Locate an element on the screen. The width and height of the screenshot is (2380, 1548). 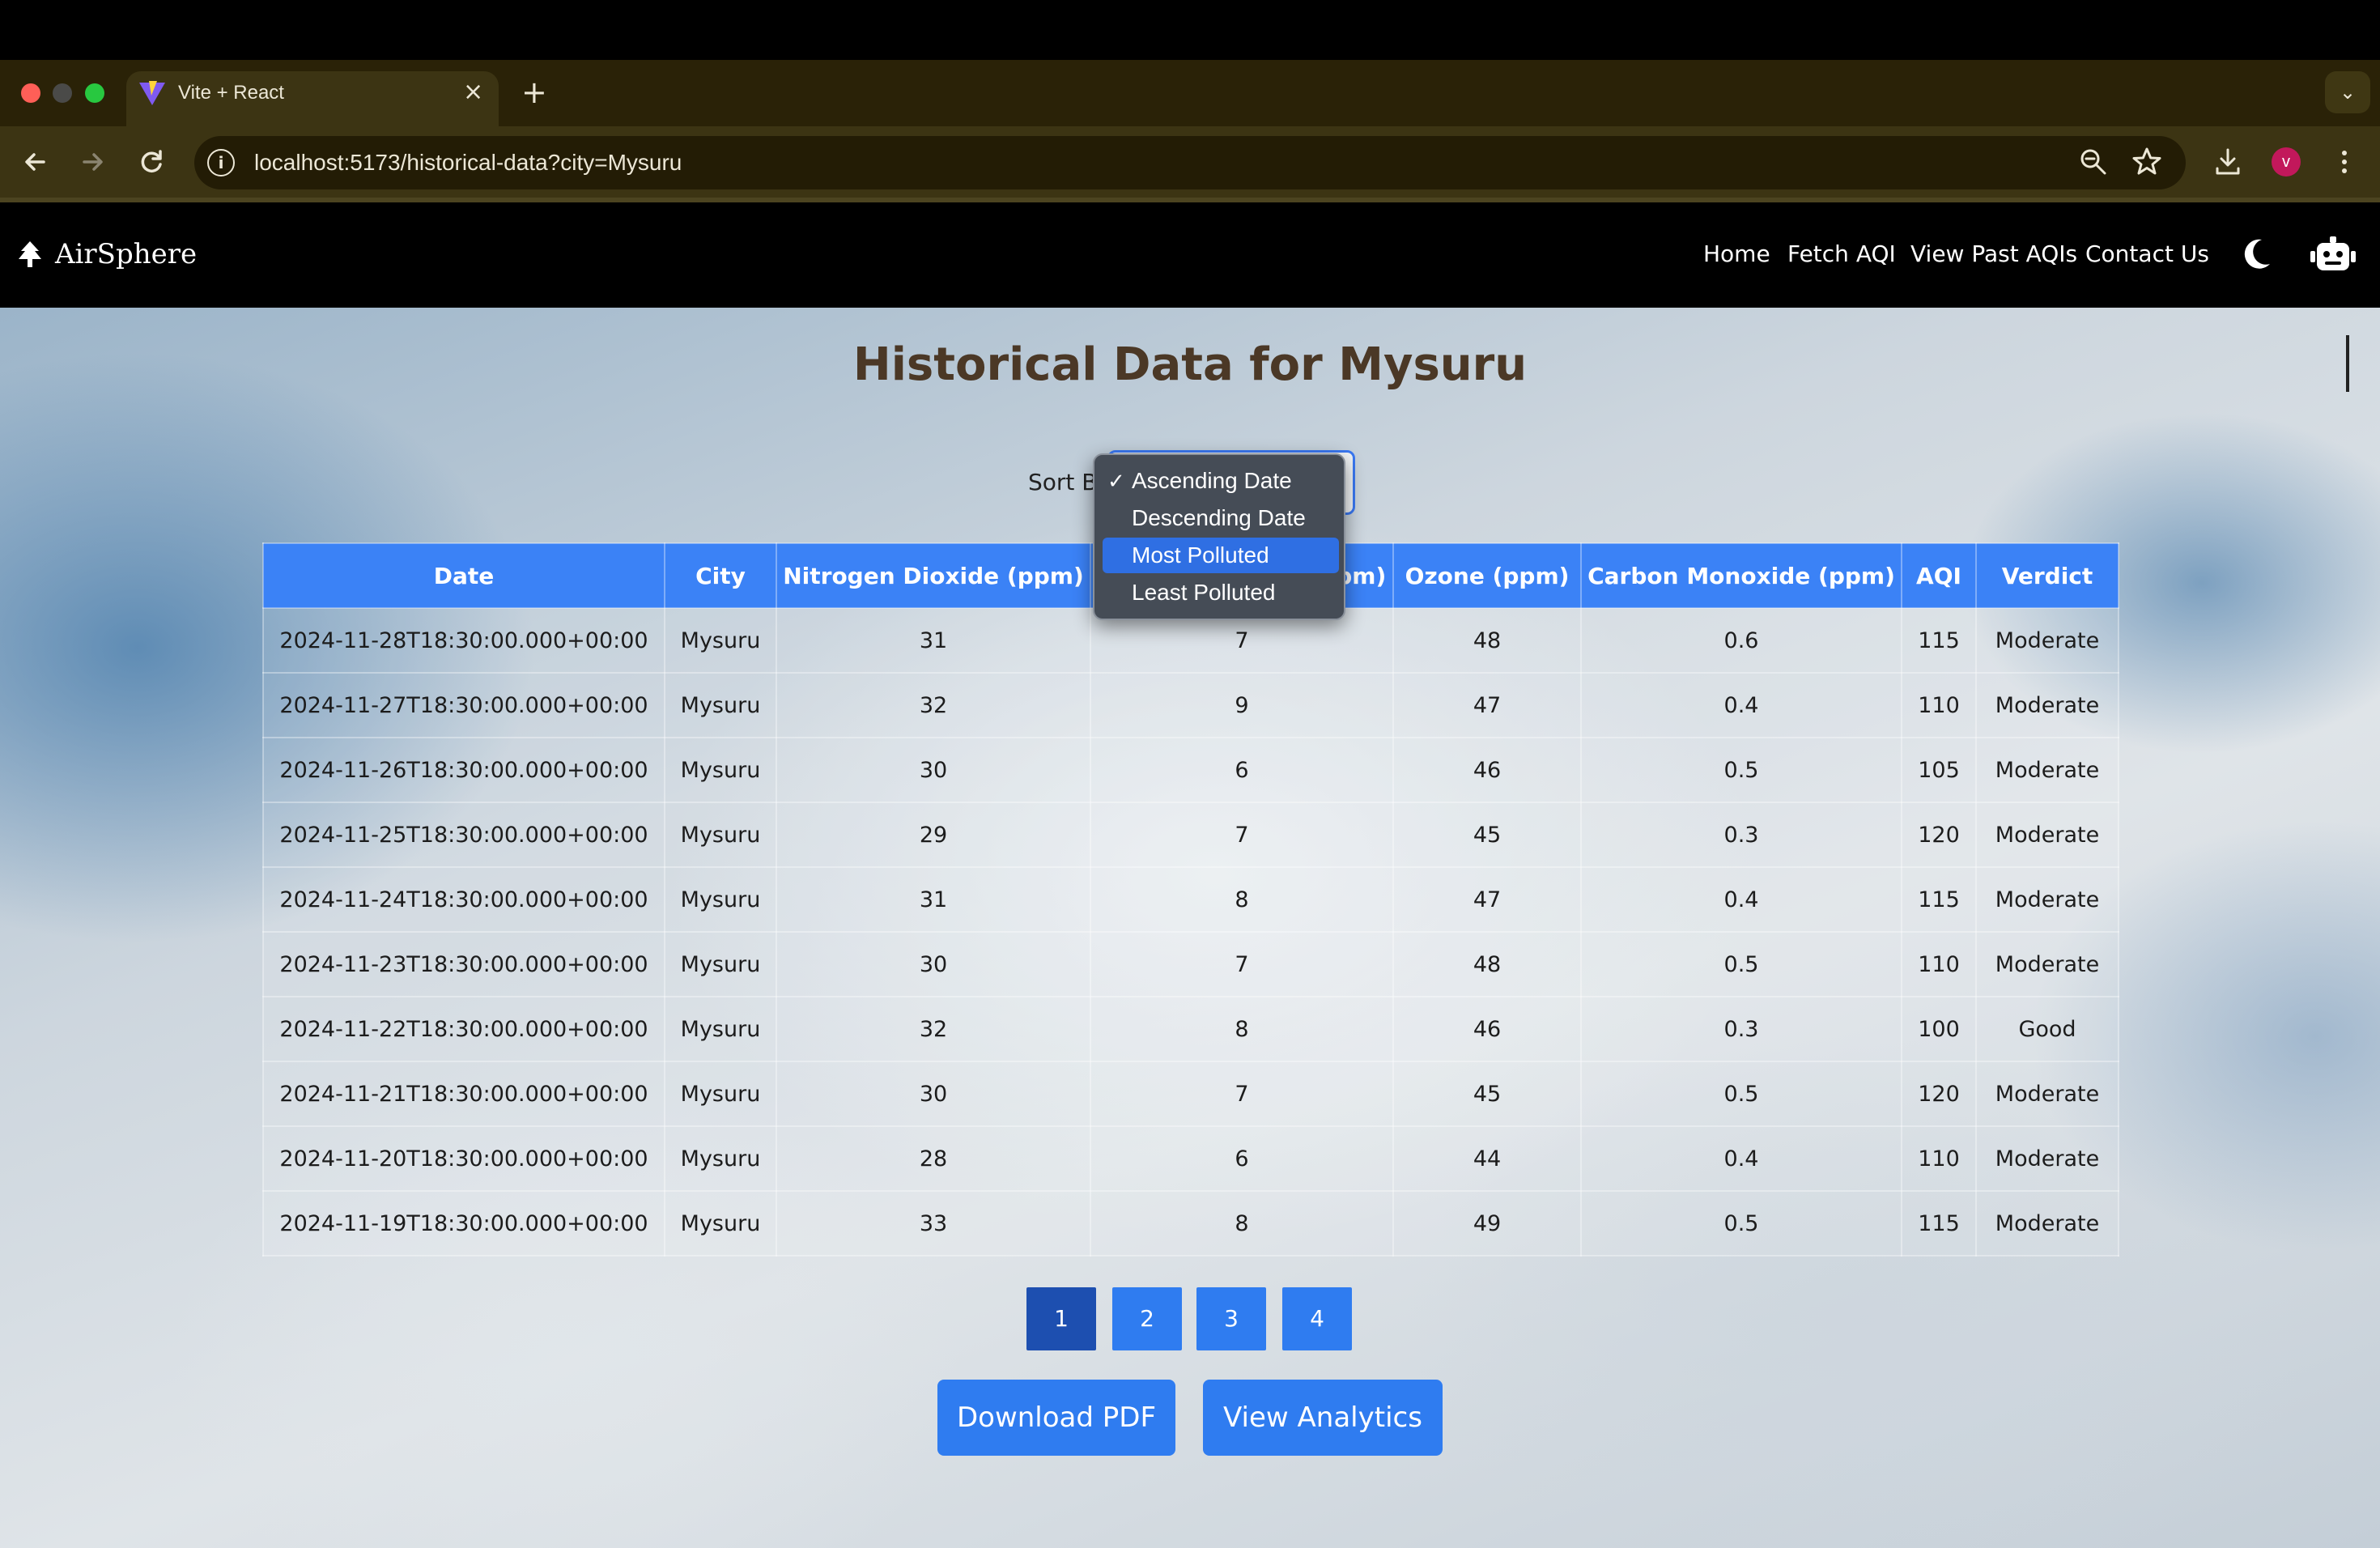
dark-mode-moon-icon is located at coordinates (2257, 254).